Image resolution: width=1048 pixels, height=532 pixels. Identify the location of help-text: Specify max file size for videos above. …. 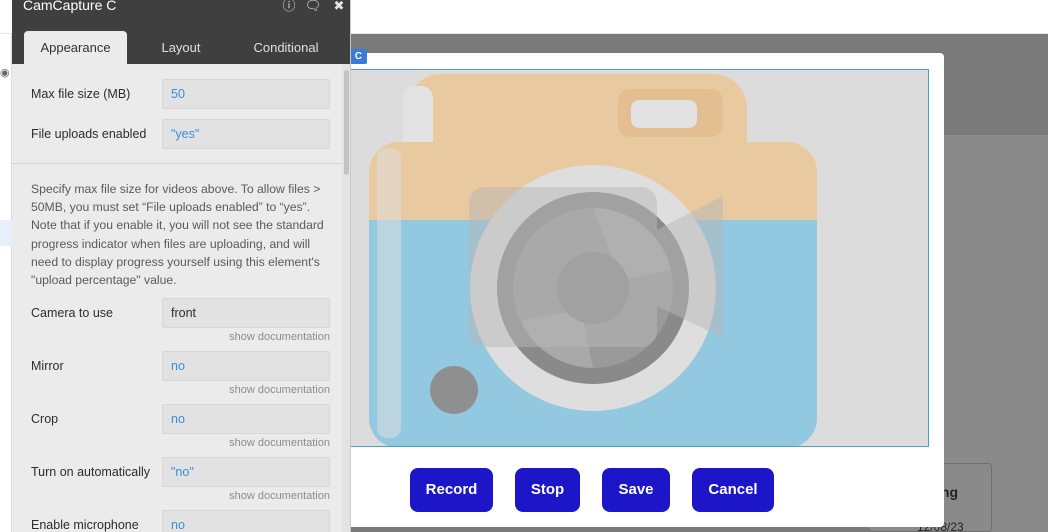
(177, 235).